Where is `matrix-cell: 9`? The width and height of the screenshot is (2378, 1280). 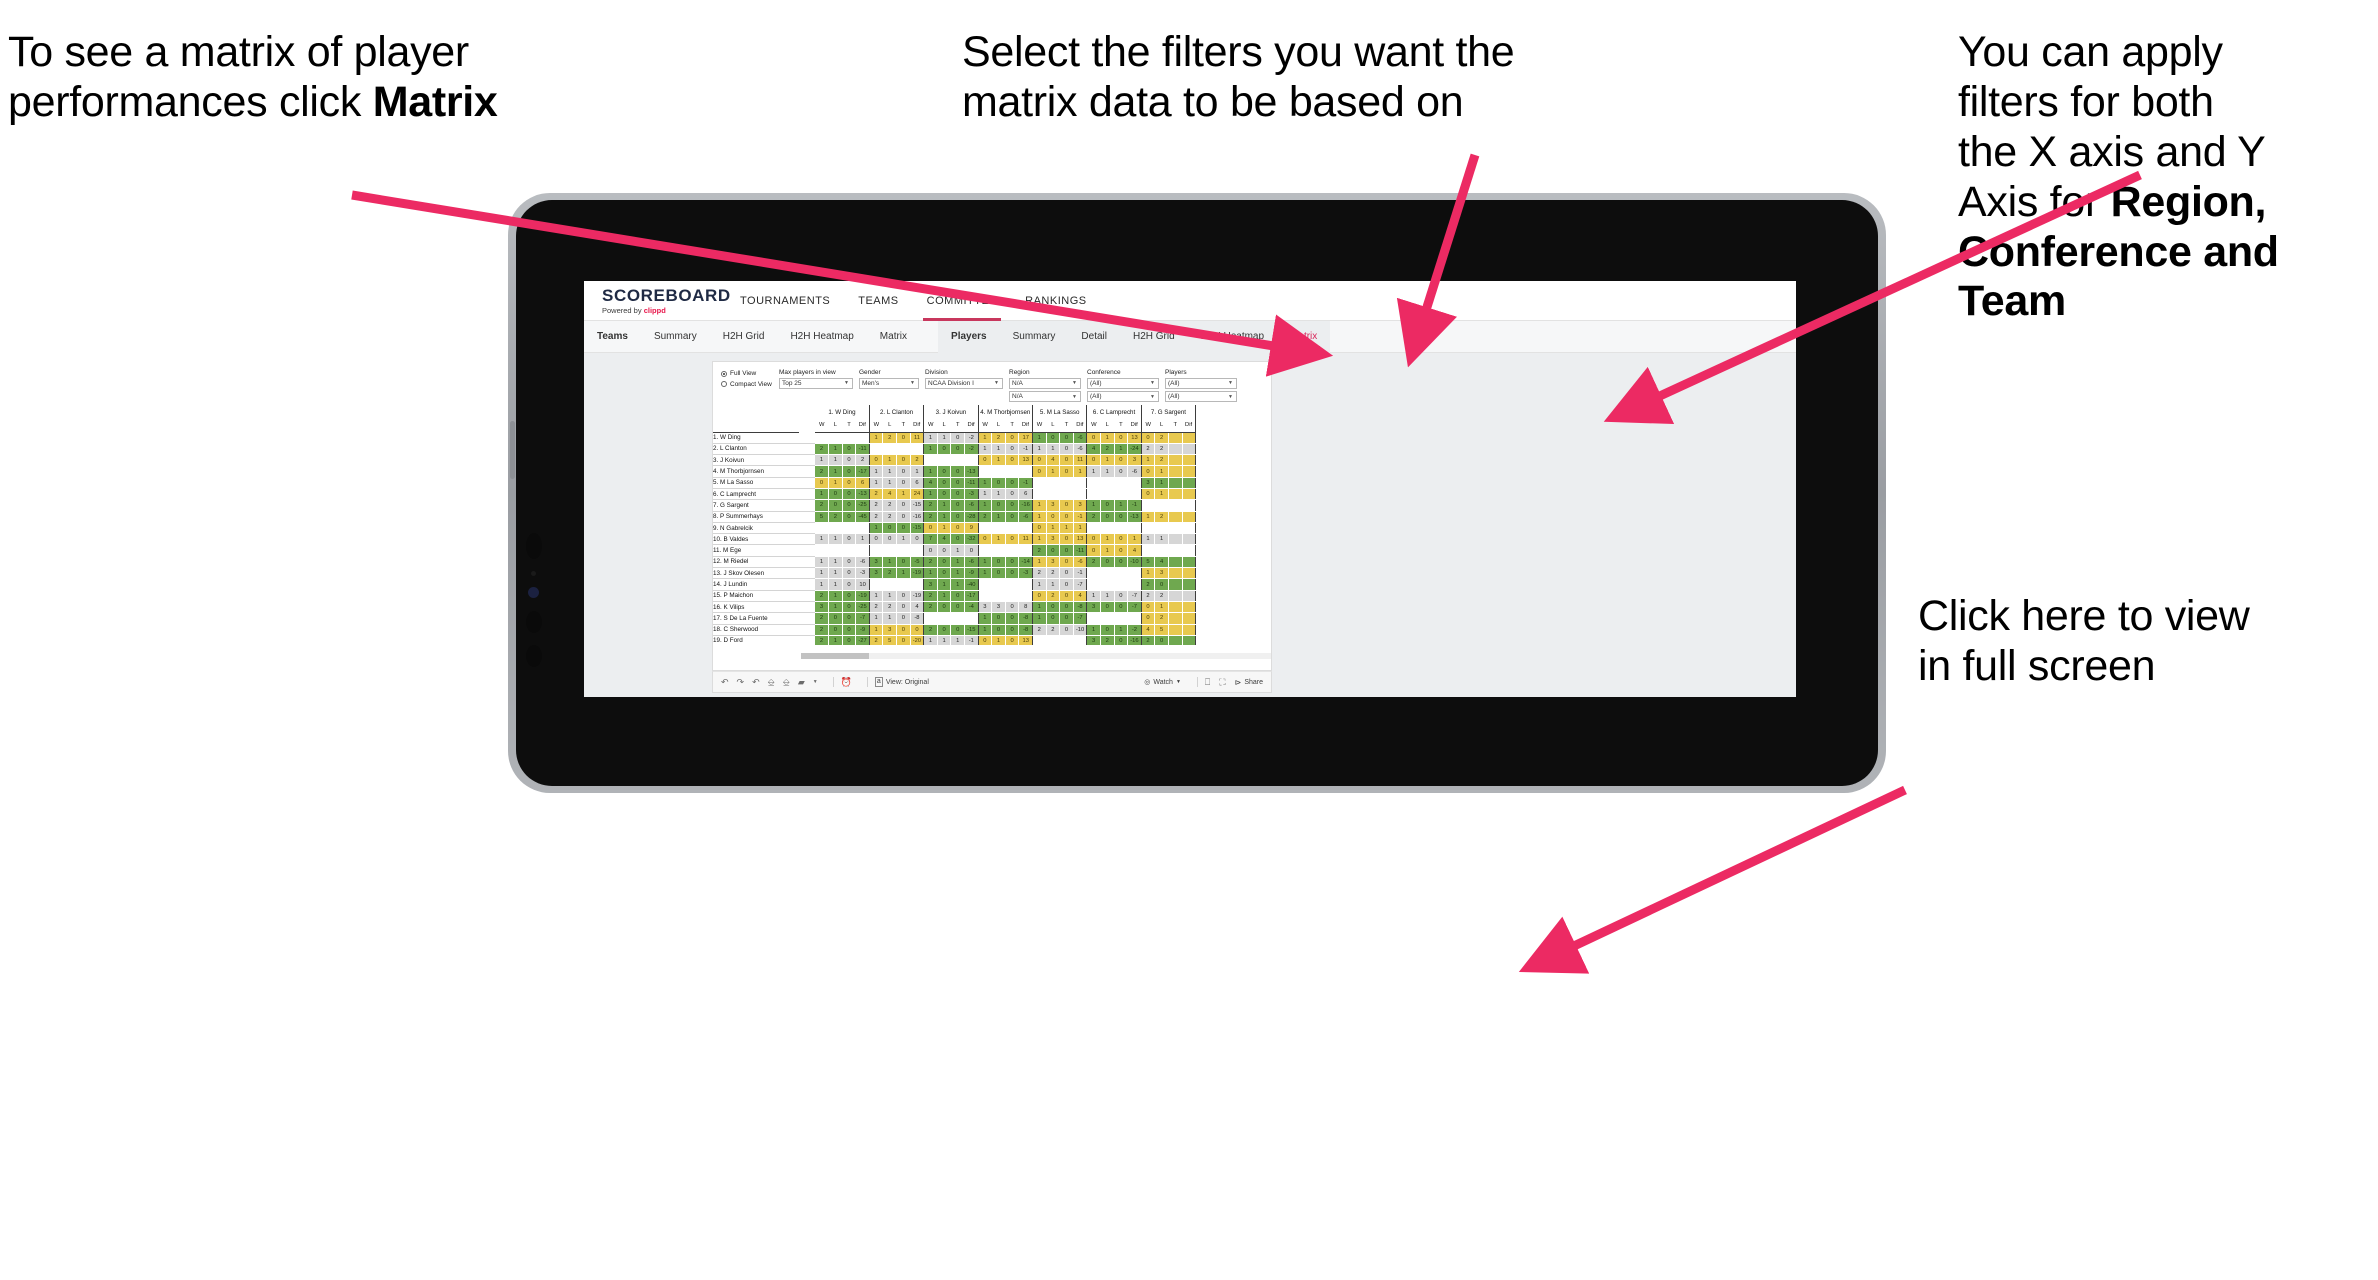
matrix-cell: 9 is located at coordinates (971, 528).